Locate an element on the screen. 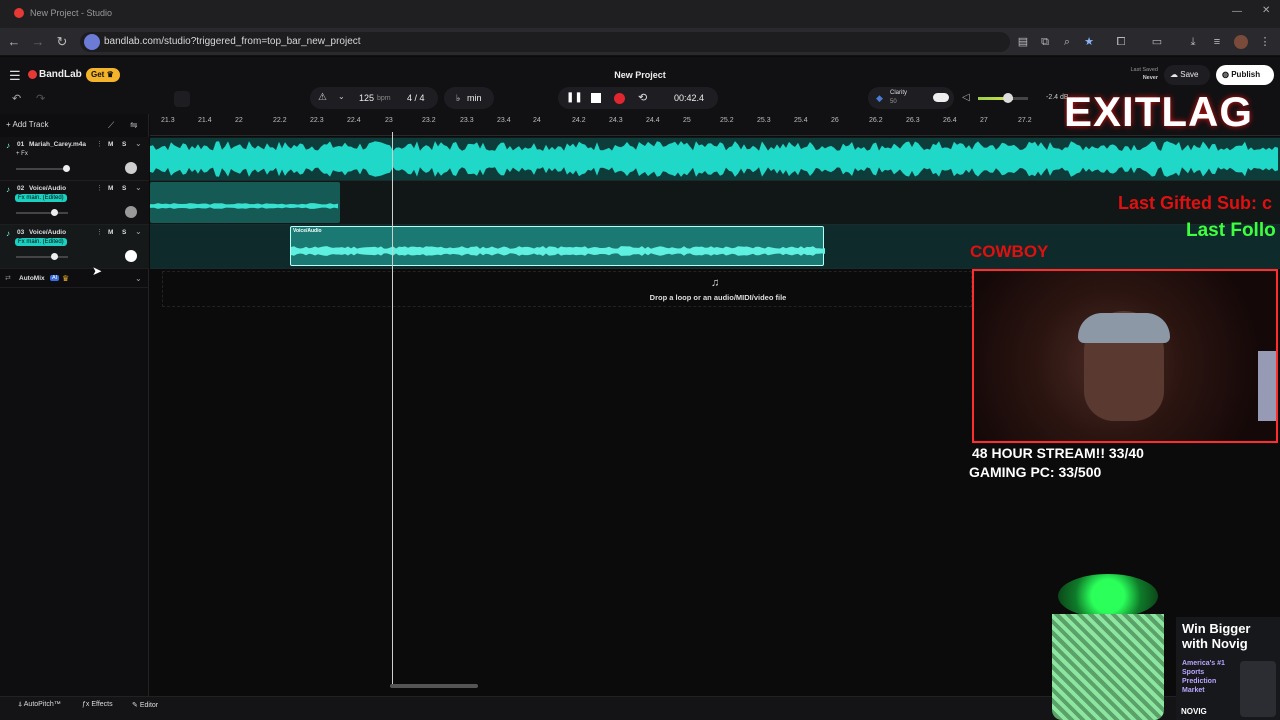 The height and width of the screenshot is (720, 1280). track-name: Mariah_Carey.m4a is located at coordinates (57, 144).